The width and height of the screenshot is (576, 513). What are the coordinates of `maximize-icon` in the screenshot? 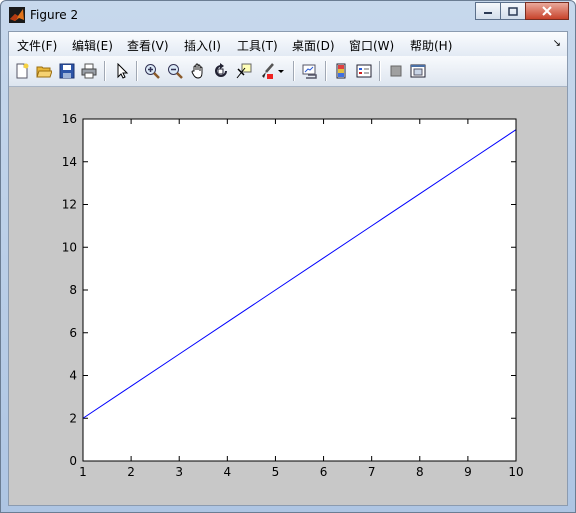 It's located at (513, 11).